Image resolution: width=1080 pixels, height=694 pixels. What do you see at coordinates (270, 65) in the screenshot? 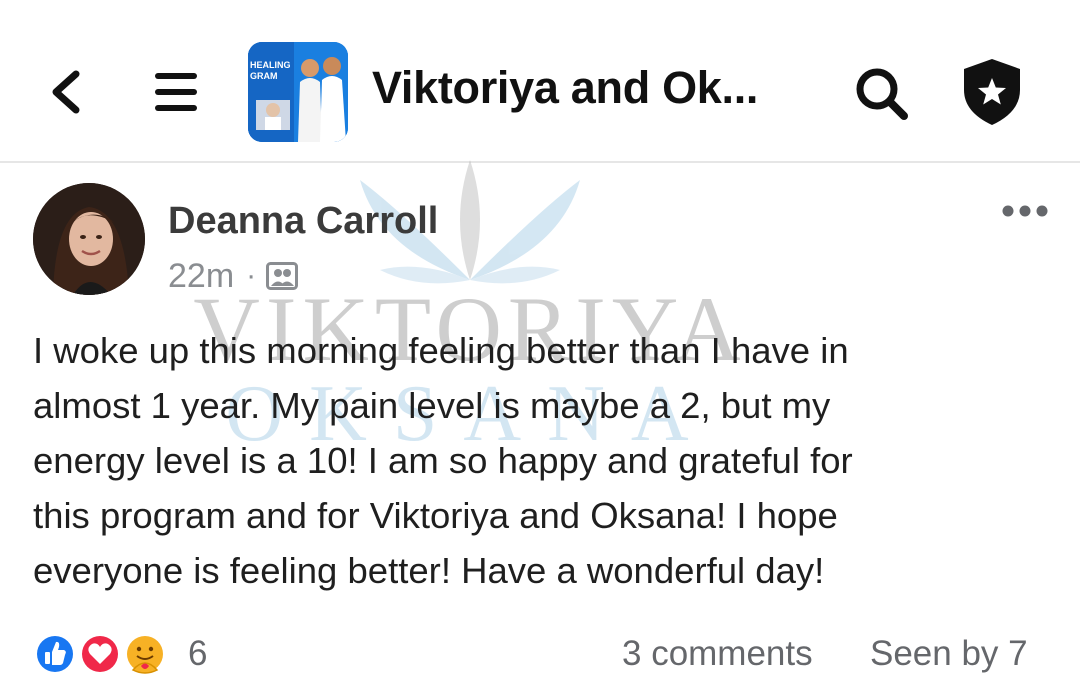
I see `thumbnail-text-1: HEALING` at bounding box center [270, 65].